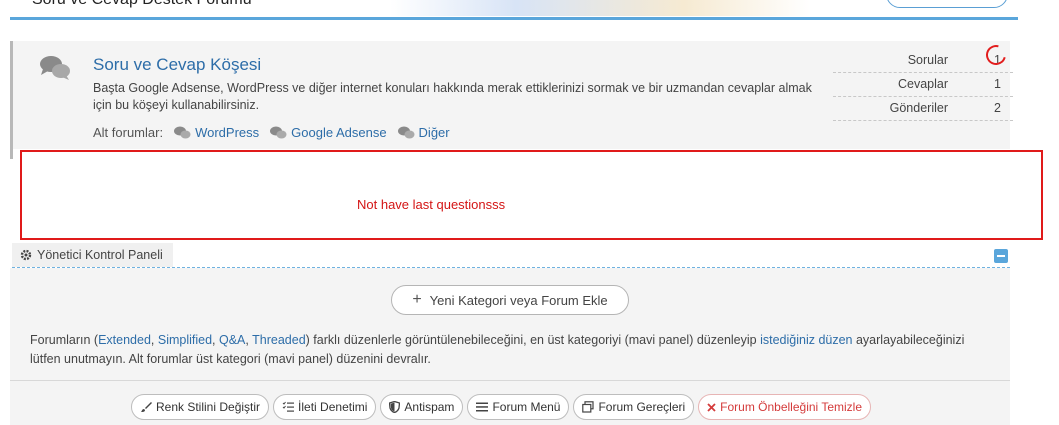  I want to click on stat-value: 2, so click(997, 108).